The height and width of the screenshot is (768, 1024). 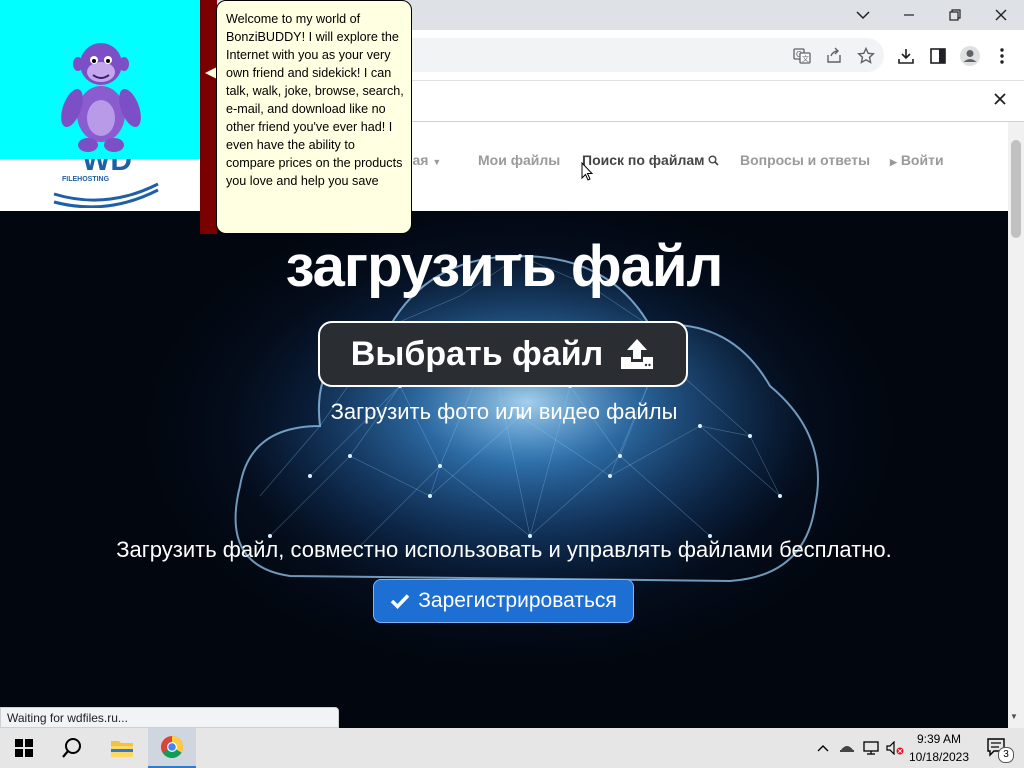 I want to click on bonzibuddy-window, so click(x=100, y=79).